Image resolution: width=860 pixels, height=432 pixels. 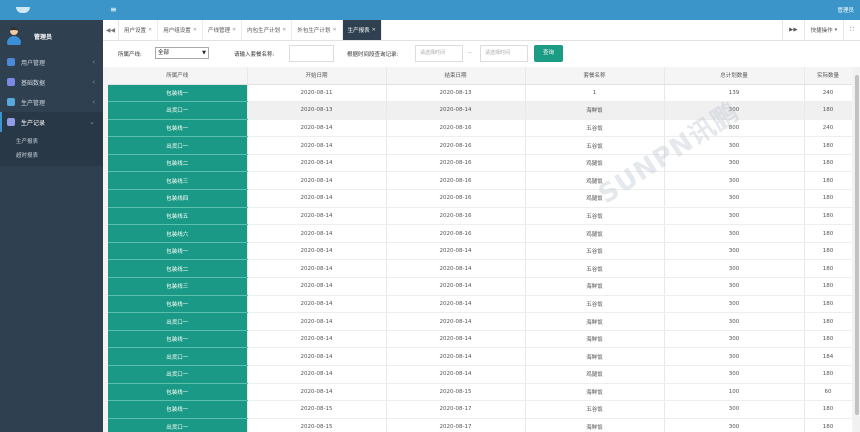 I want to click on tab-user-group-settings: 用户组设置 ✕, so click(x=180, y=30).